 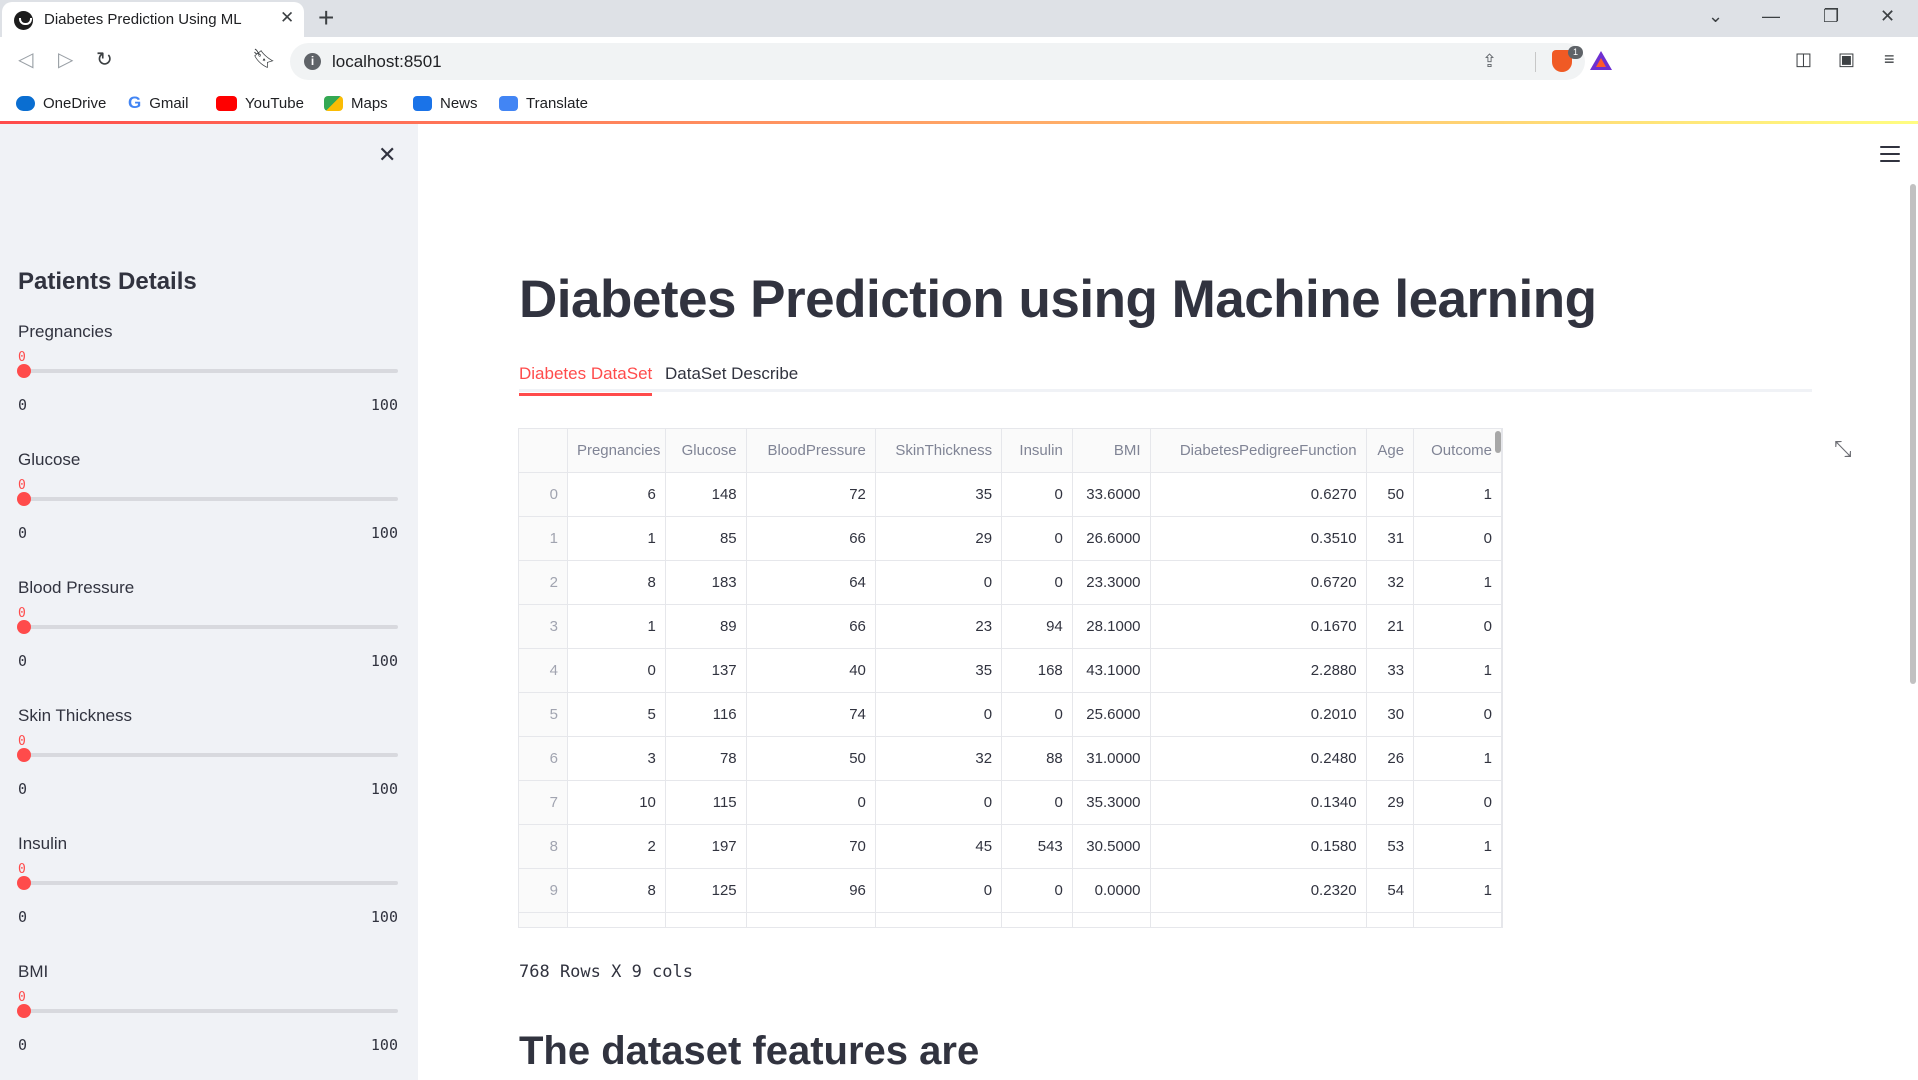 I want to click on table-cell: 28.1000, so click(x=1111, y=626).